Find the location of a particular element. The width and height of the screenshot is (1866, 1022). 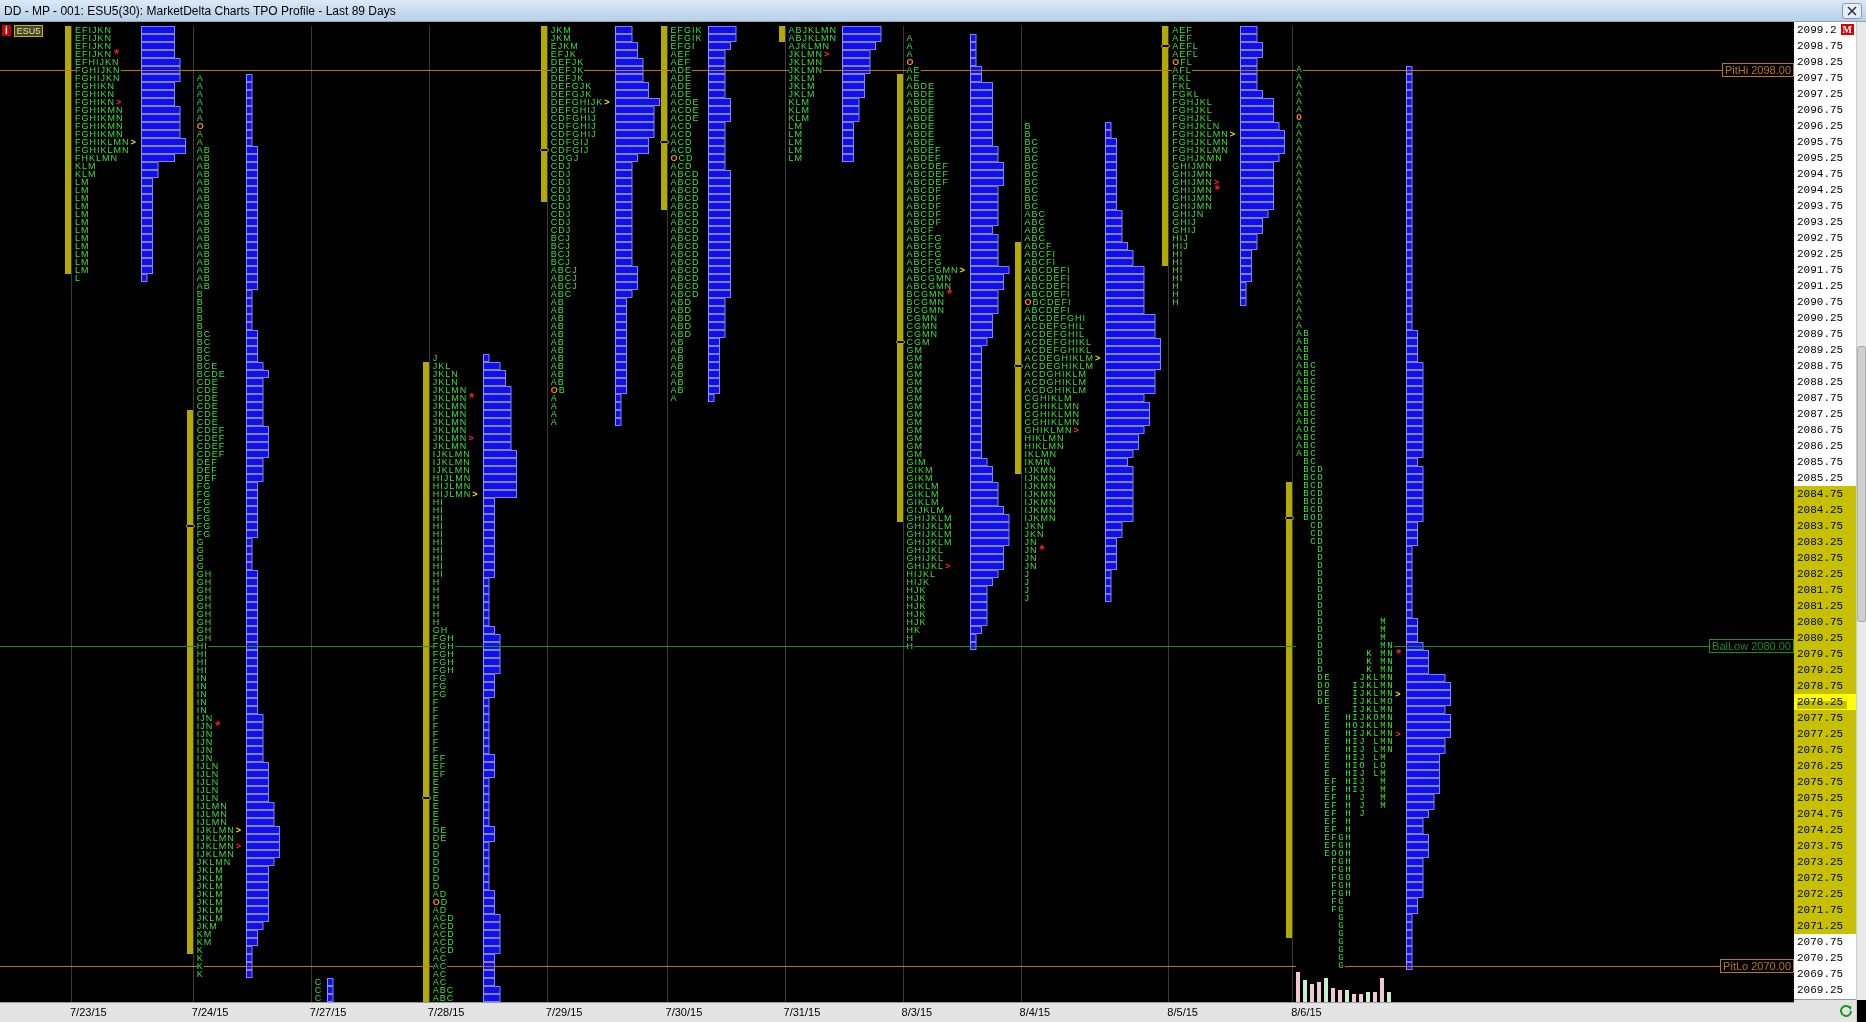

tpo-letters: ACD is located at coordinates (681, 150).